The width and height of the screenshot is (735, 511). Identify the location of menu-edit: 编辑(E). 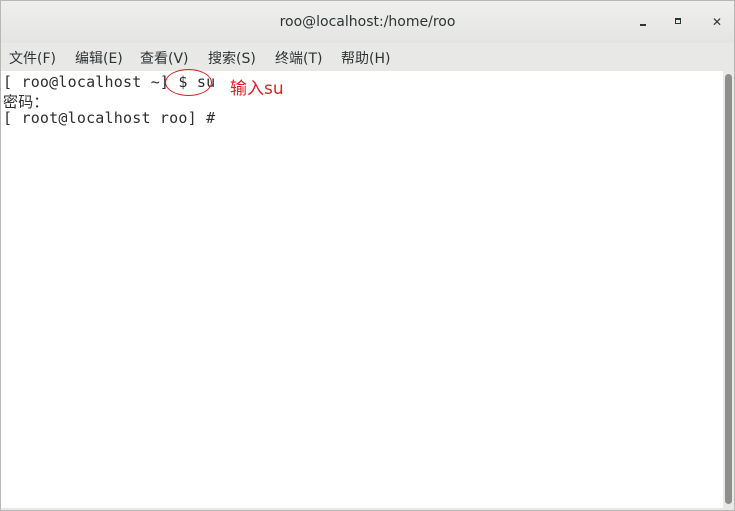
(99, 58).